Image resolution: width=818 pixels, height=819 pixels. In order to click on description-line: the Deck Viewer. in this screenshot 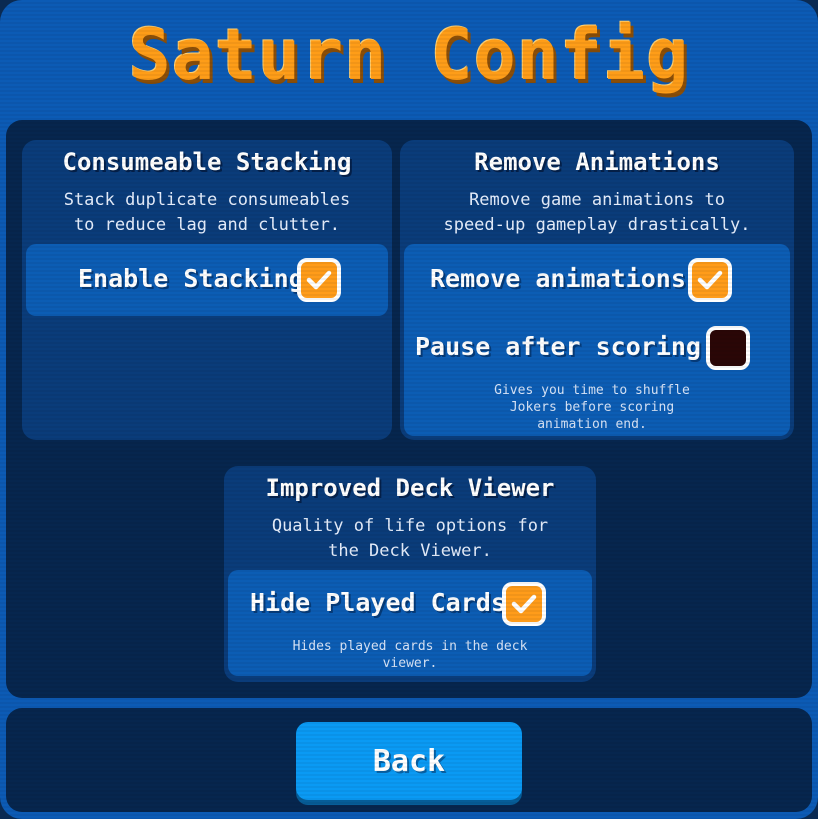, I will do `click(410, 551)`.